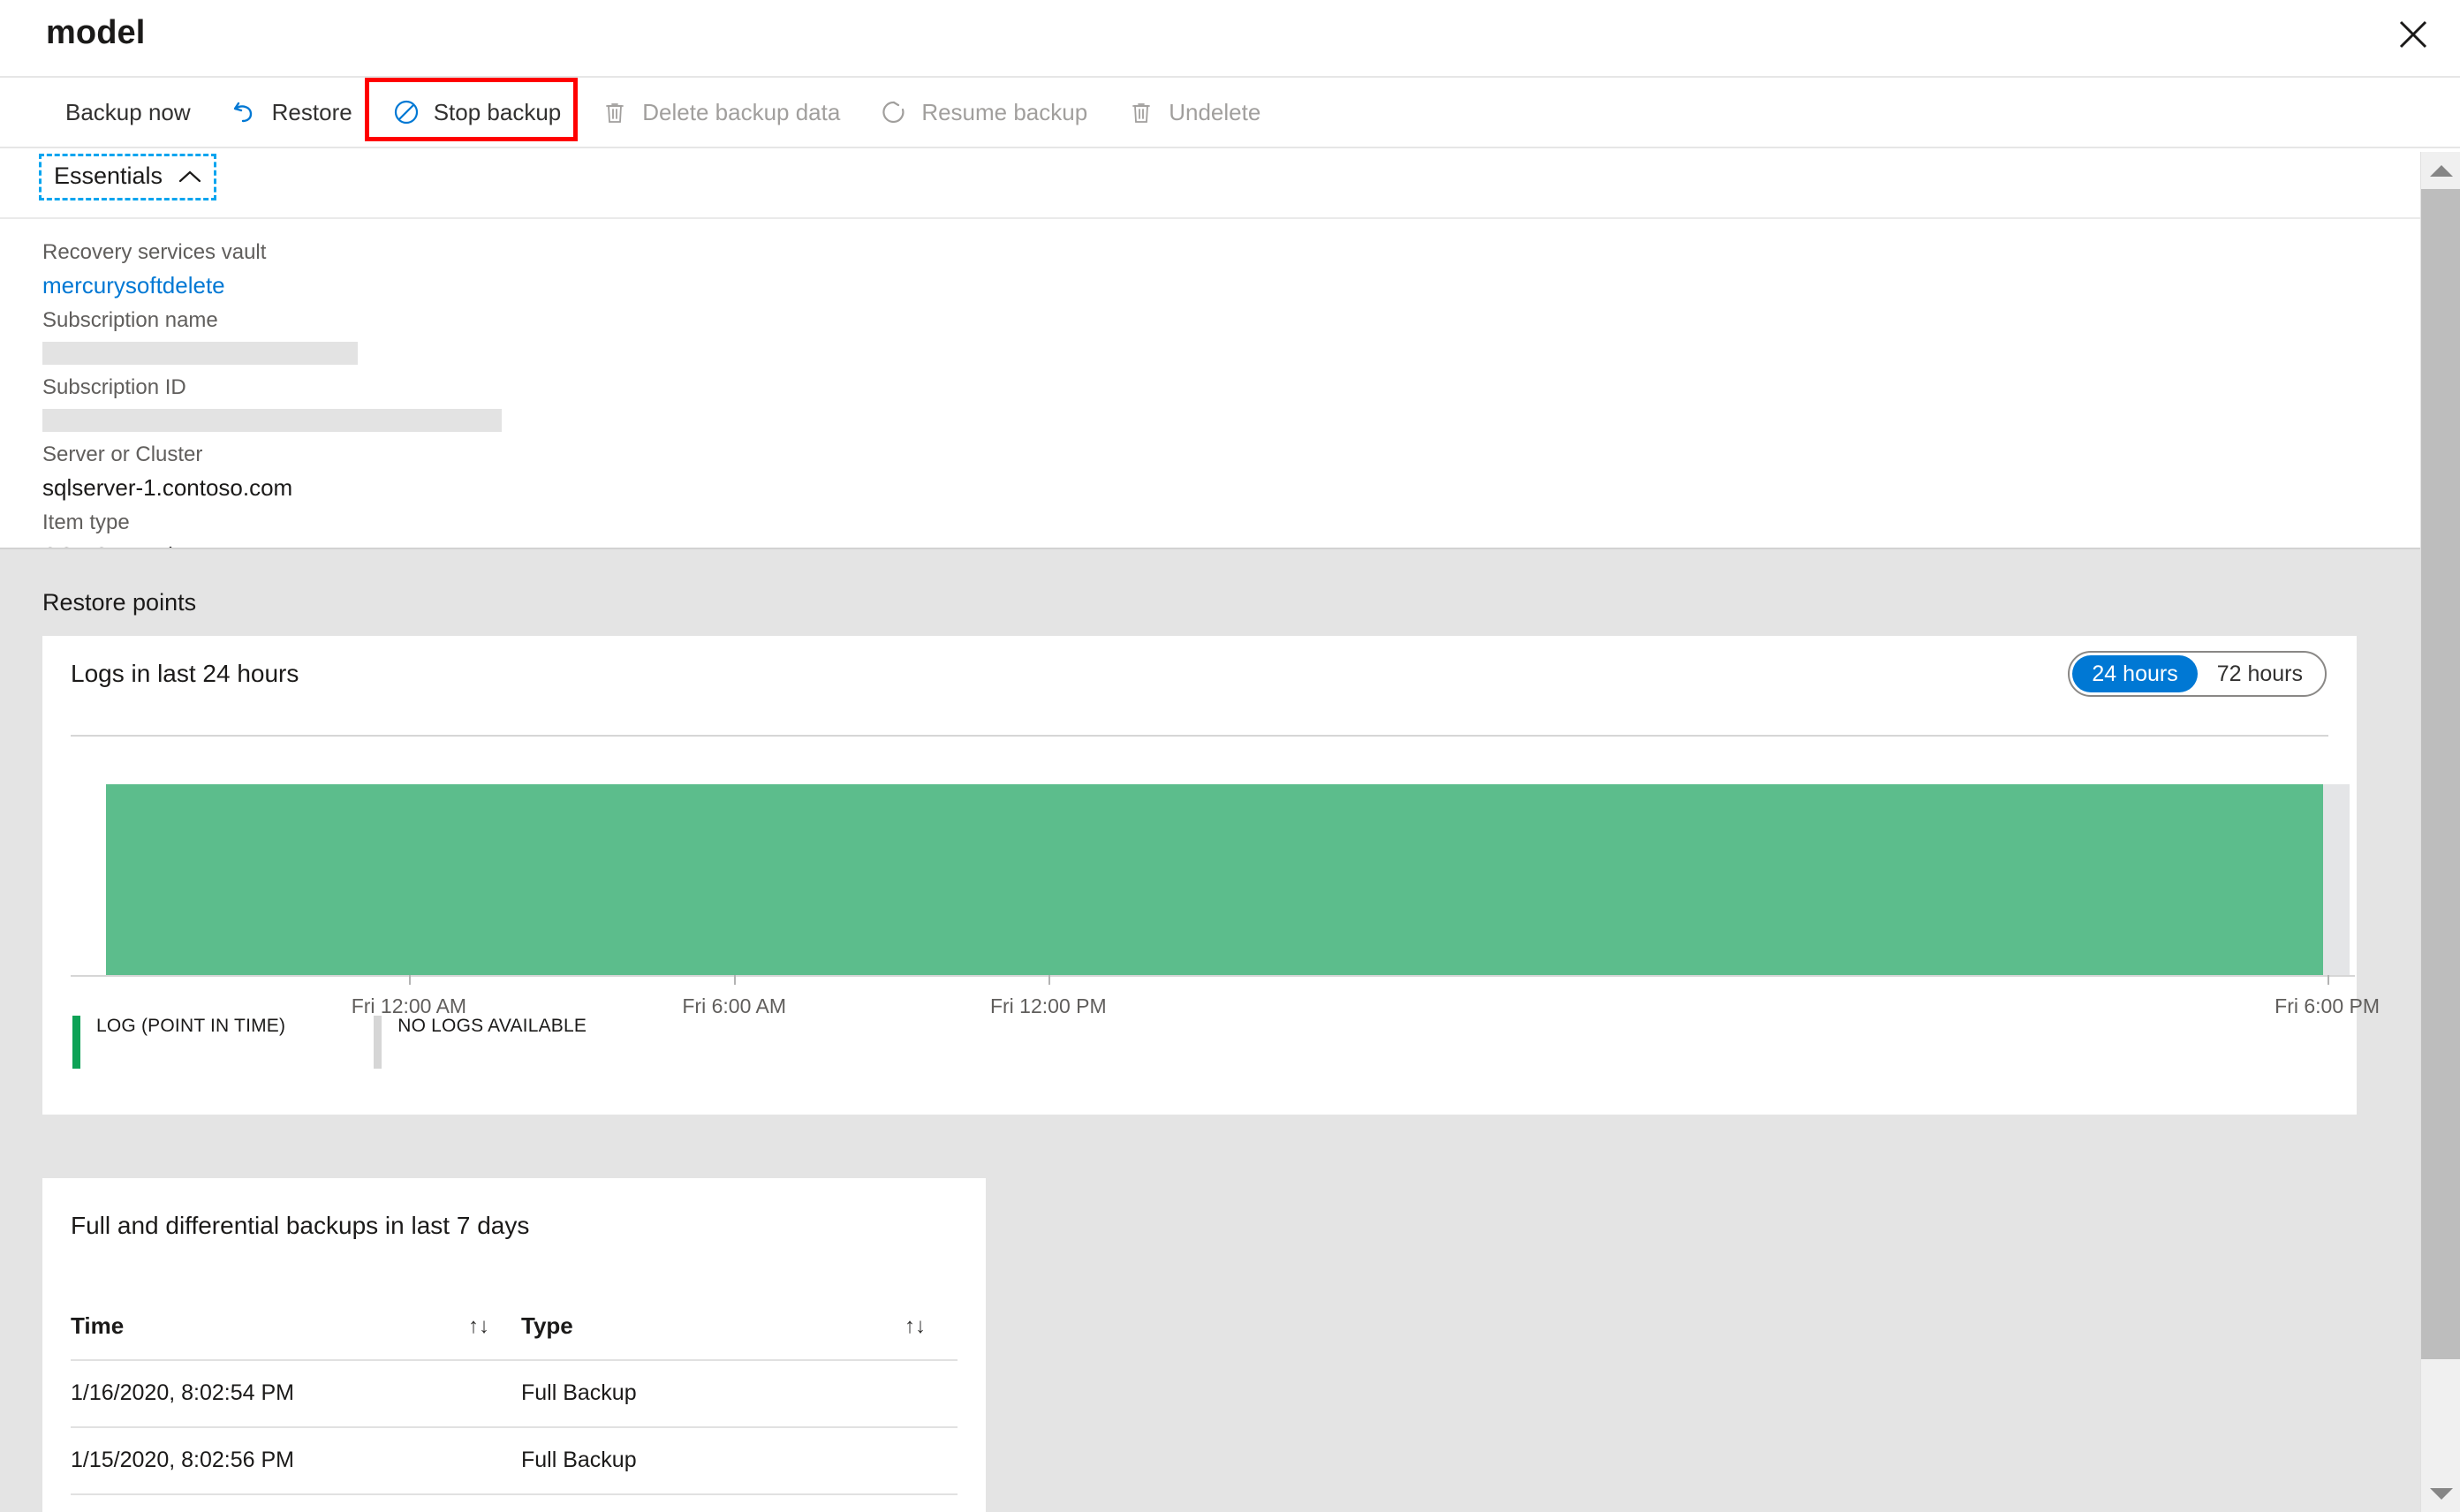 This screenshot has width=2460, height=1512. I want to click on time-range-toggle: 24 hours 72 hours, so click(2197, 674).